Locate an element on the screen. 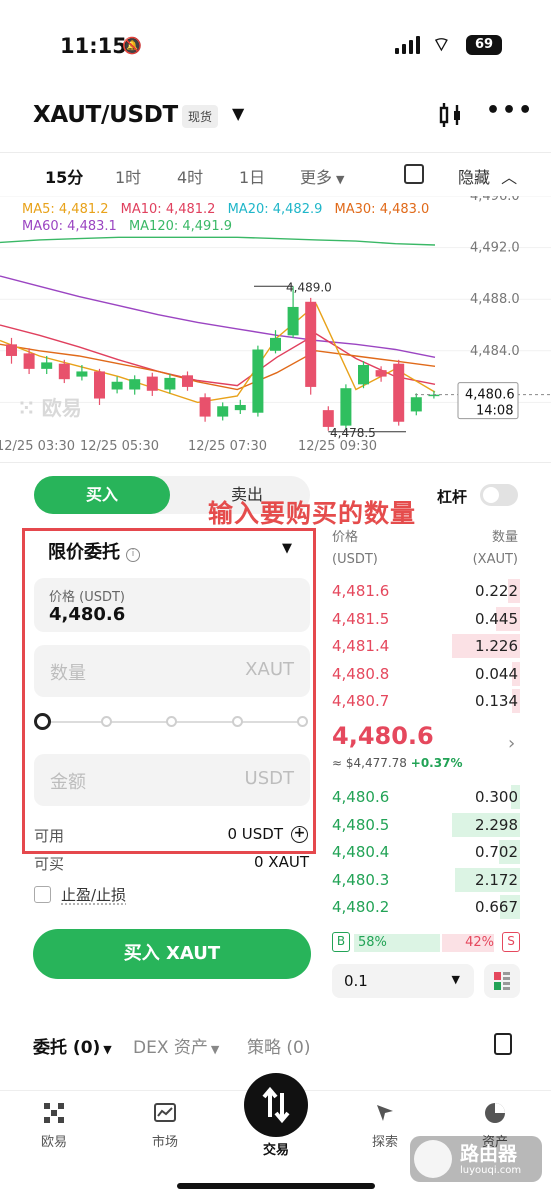 This screenshot has width=551, height=1200. tpsl-checkbox is located at coordinates (42, 894).